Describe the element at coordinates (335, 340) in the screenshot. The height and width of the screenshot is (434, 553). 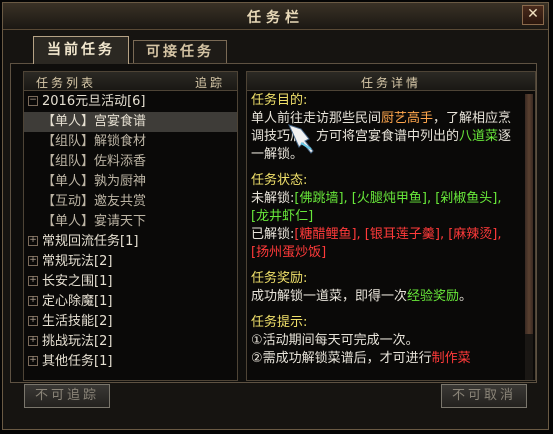
I see `tip-1: ①活动期间每天可完成一次。` at that location.